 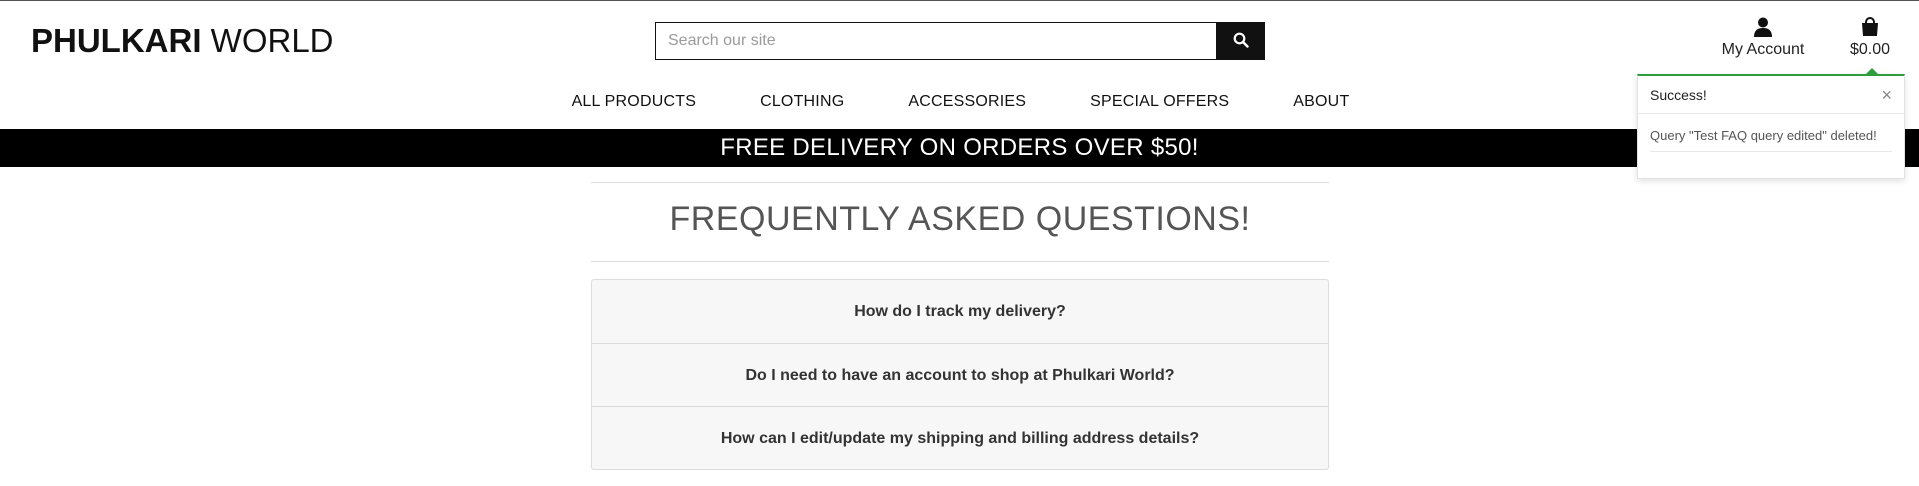 I want to click on search-bar, so click(x=960, y=41).